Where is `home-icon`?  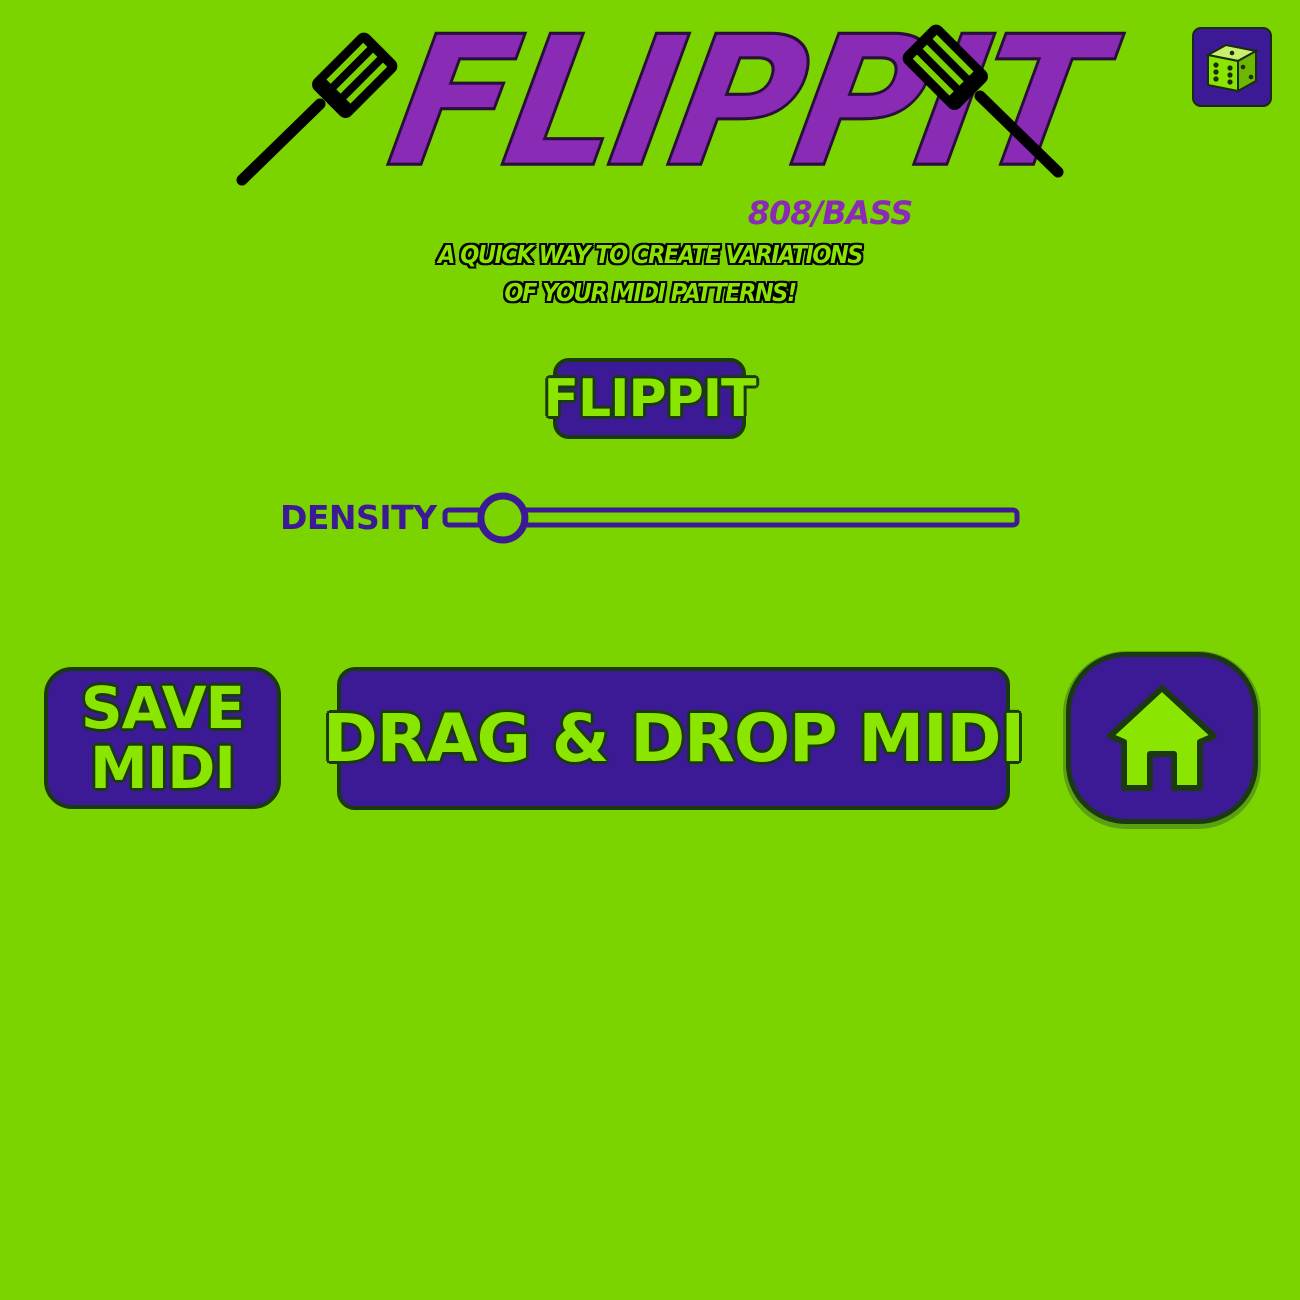
home-icon is located at coordinates (1162, 738).